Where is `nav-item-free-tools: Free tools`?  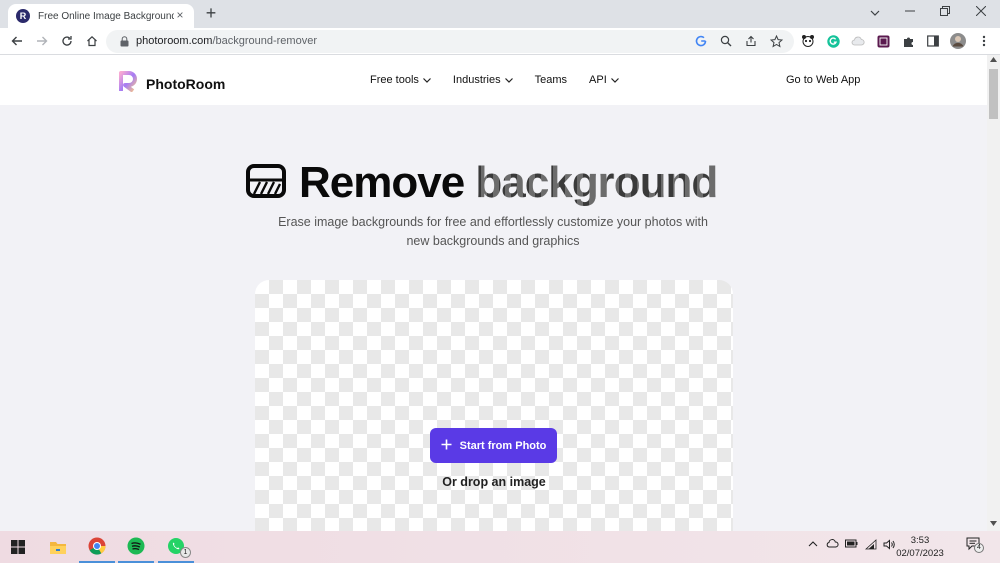
nav-item-free-tools: Free tools is located at coordinates (400, 80).